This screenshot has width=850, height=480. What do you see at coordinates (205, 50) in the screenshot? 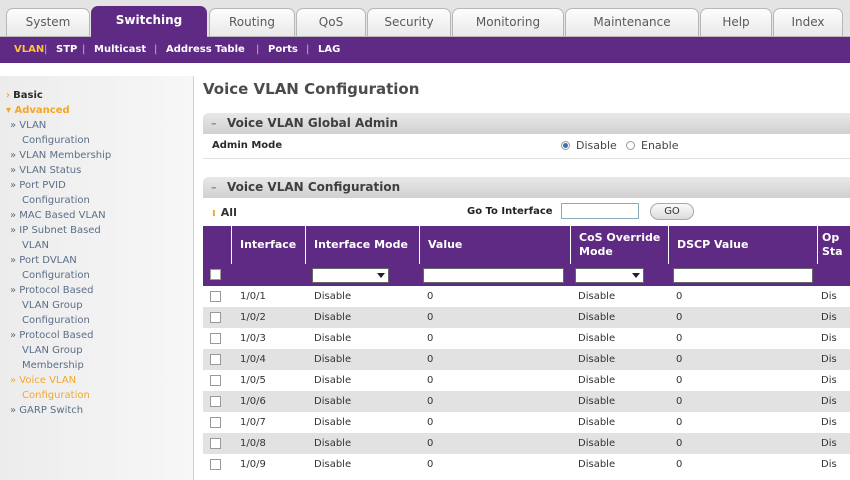
I see `subnav-address-table: Address Table` at bounding box center [205, 50].